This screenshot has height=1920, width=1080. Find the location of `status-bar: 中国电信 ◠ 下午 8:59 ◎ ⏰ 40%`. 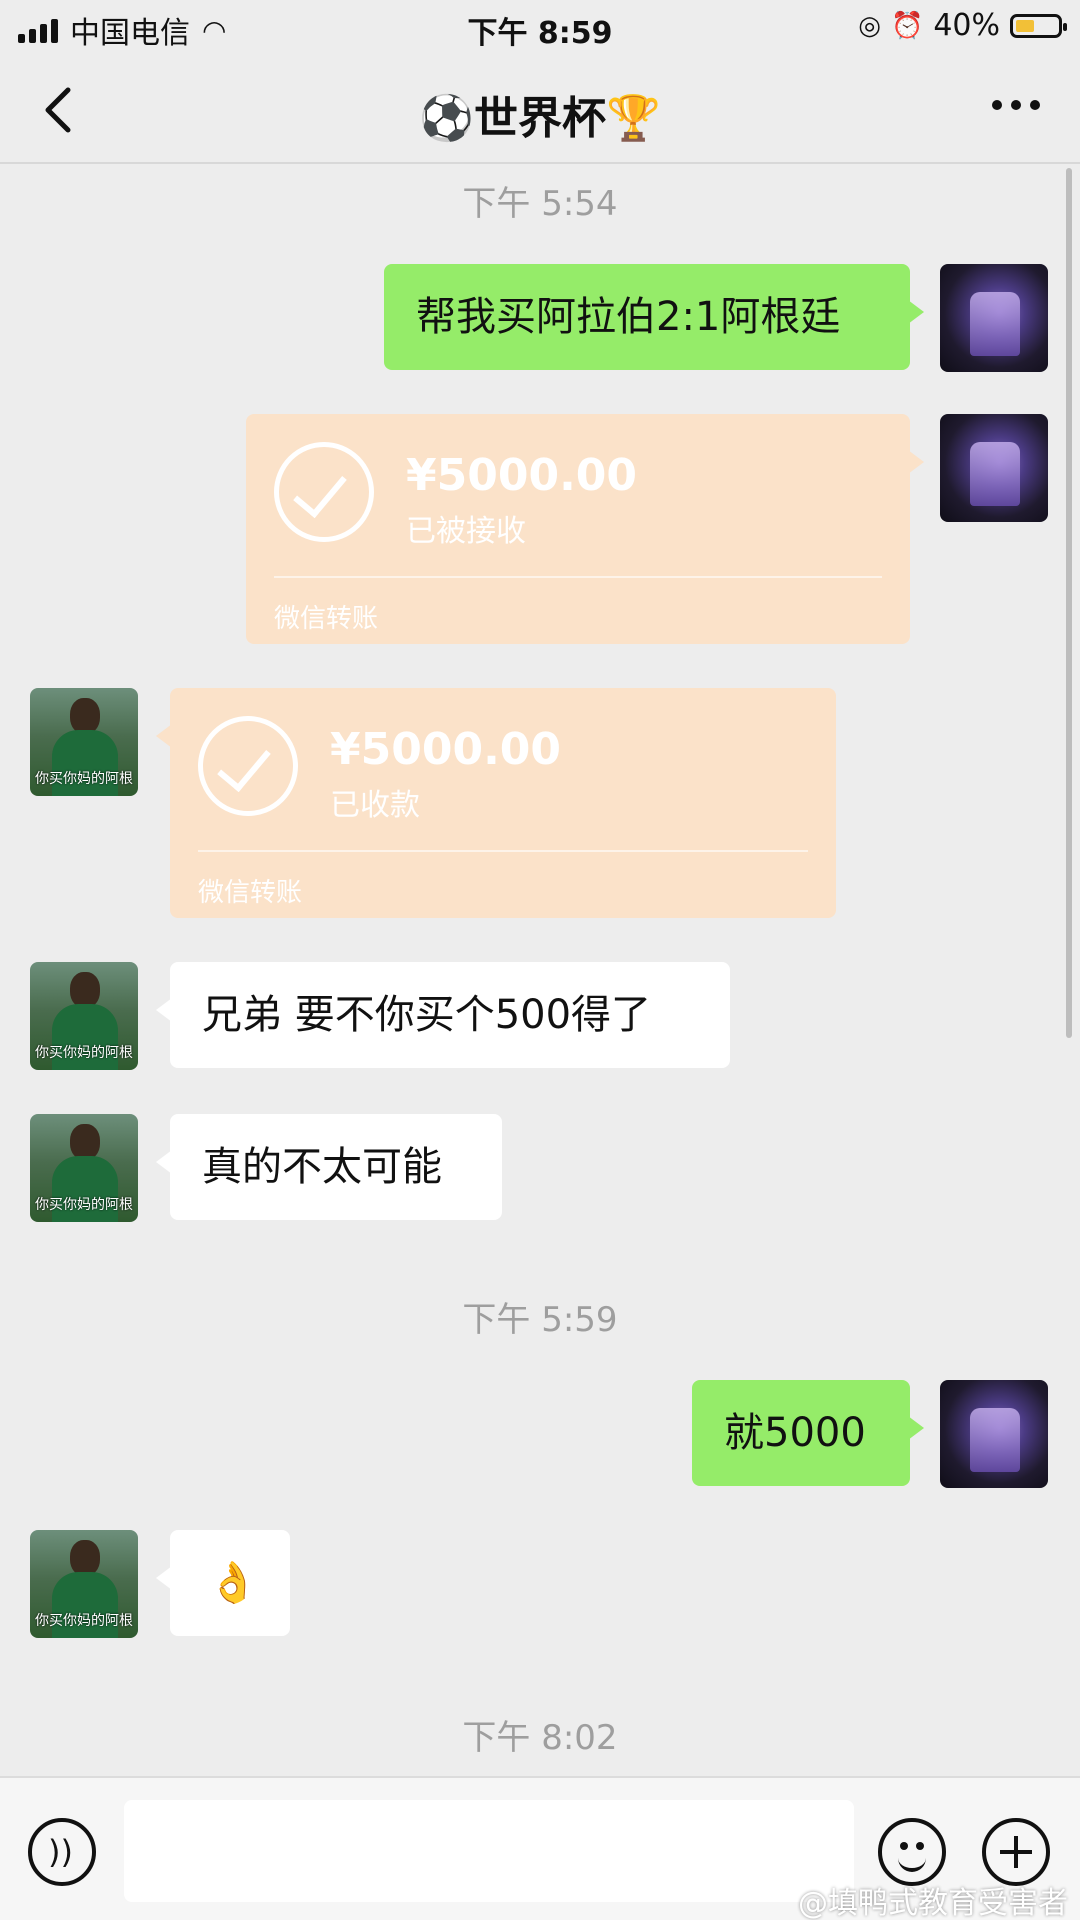

status-bar: 中国电信 ◠ 下午 8:59 ◎ ⏰ 40% is located at coordinates (540, 28).